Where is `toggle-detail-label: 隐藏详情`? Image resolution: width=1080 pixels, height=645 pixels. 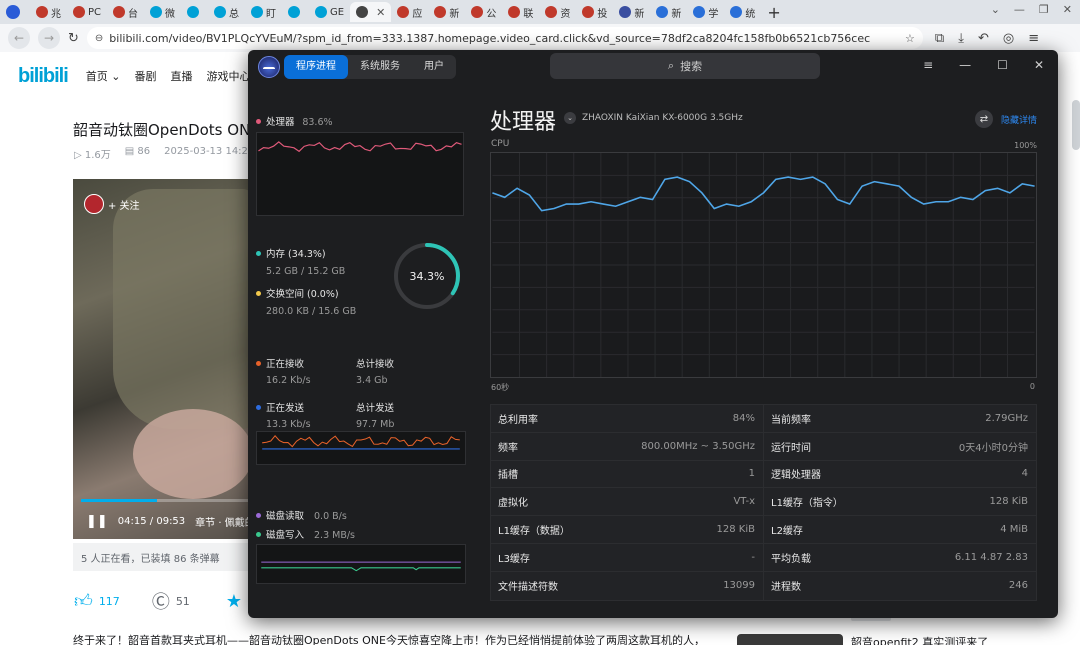
toggle-detail-label: 隐藏详情 is located at coordinates (1019, 119).